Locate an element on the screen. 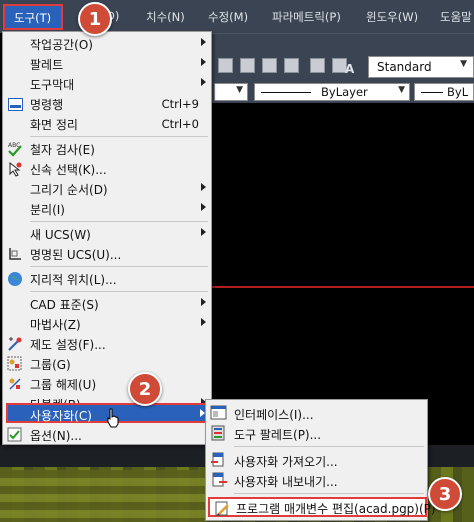 The height and width of the screenshot is (522, 474). menu-dimension: 치수(N) is located at coordinates (165, 17).